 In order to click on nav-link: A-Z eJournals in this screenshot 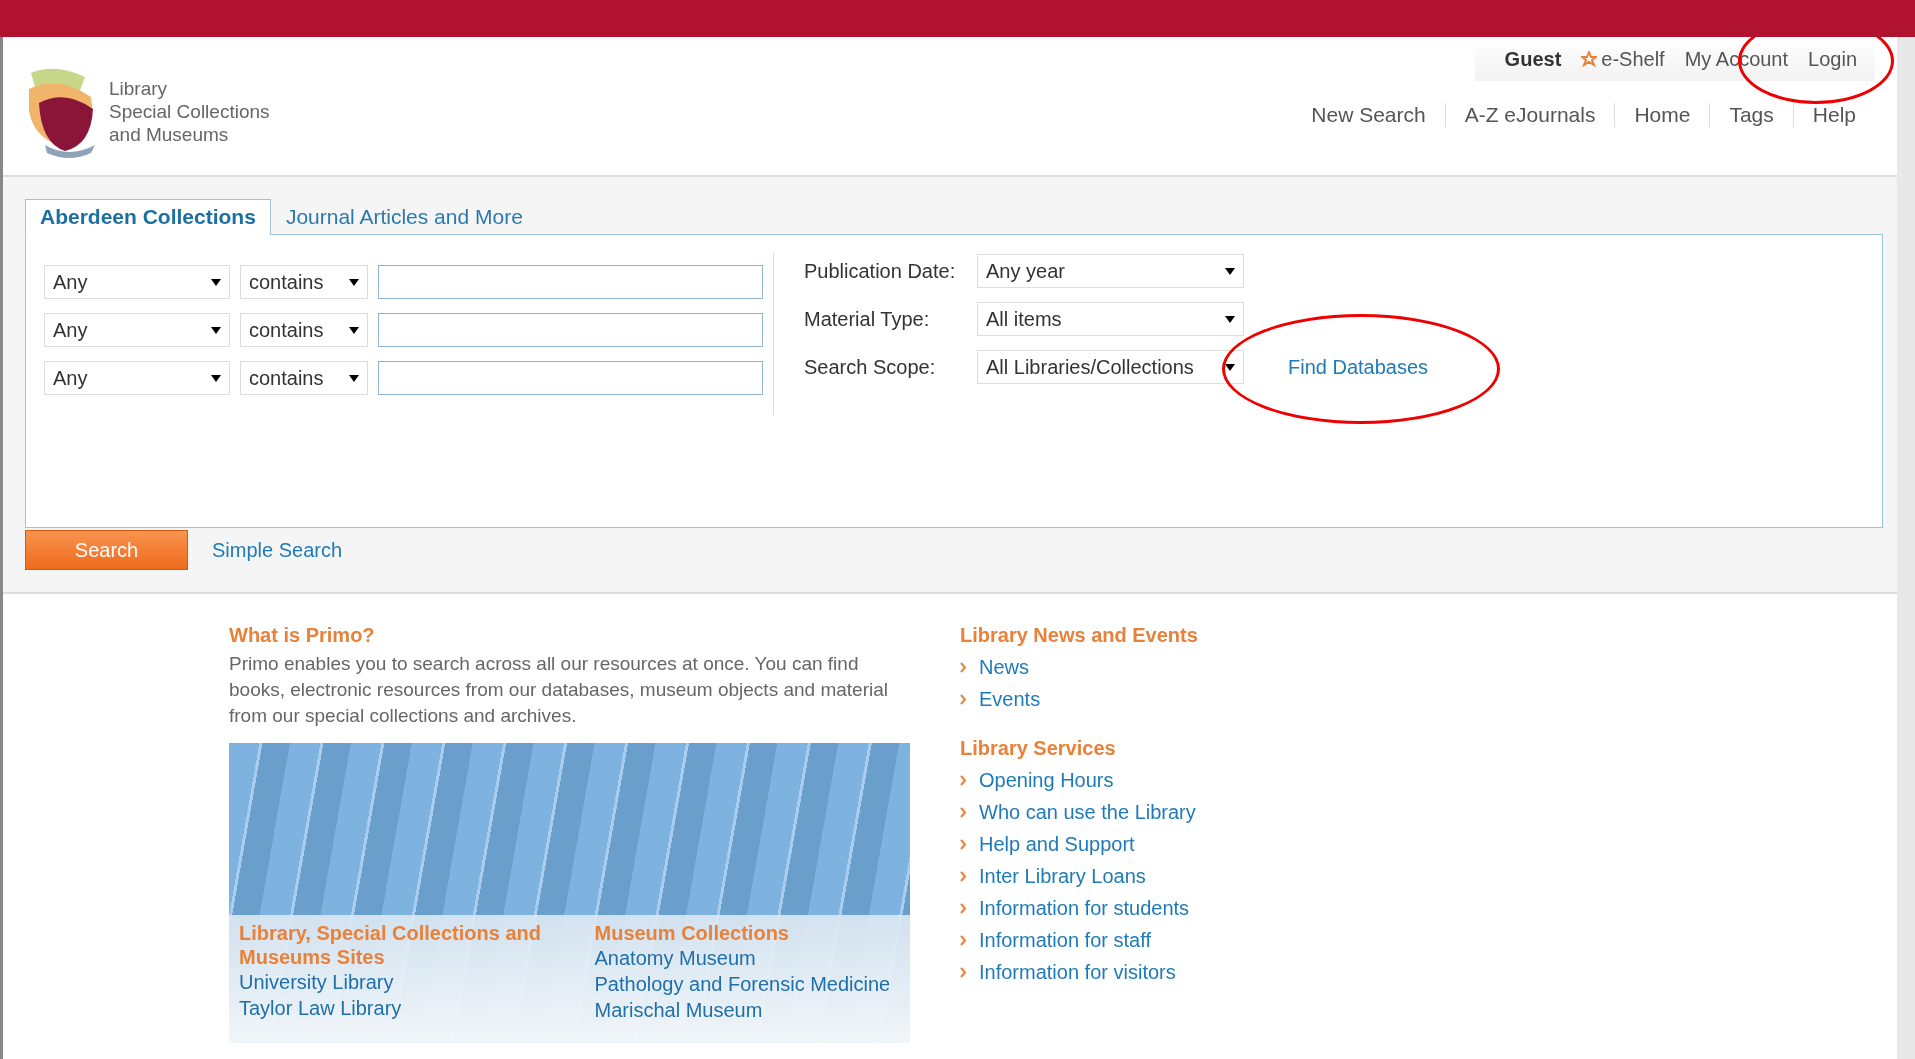, I will do `click(1529, 115)`.